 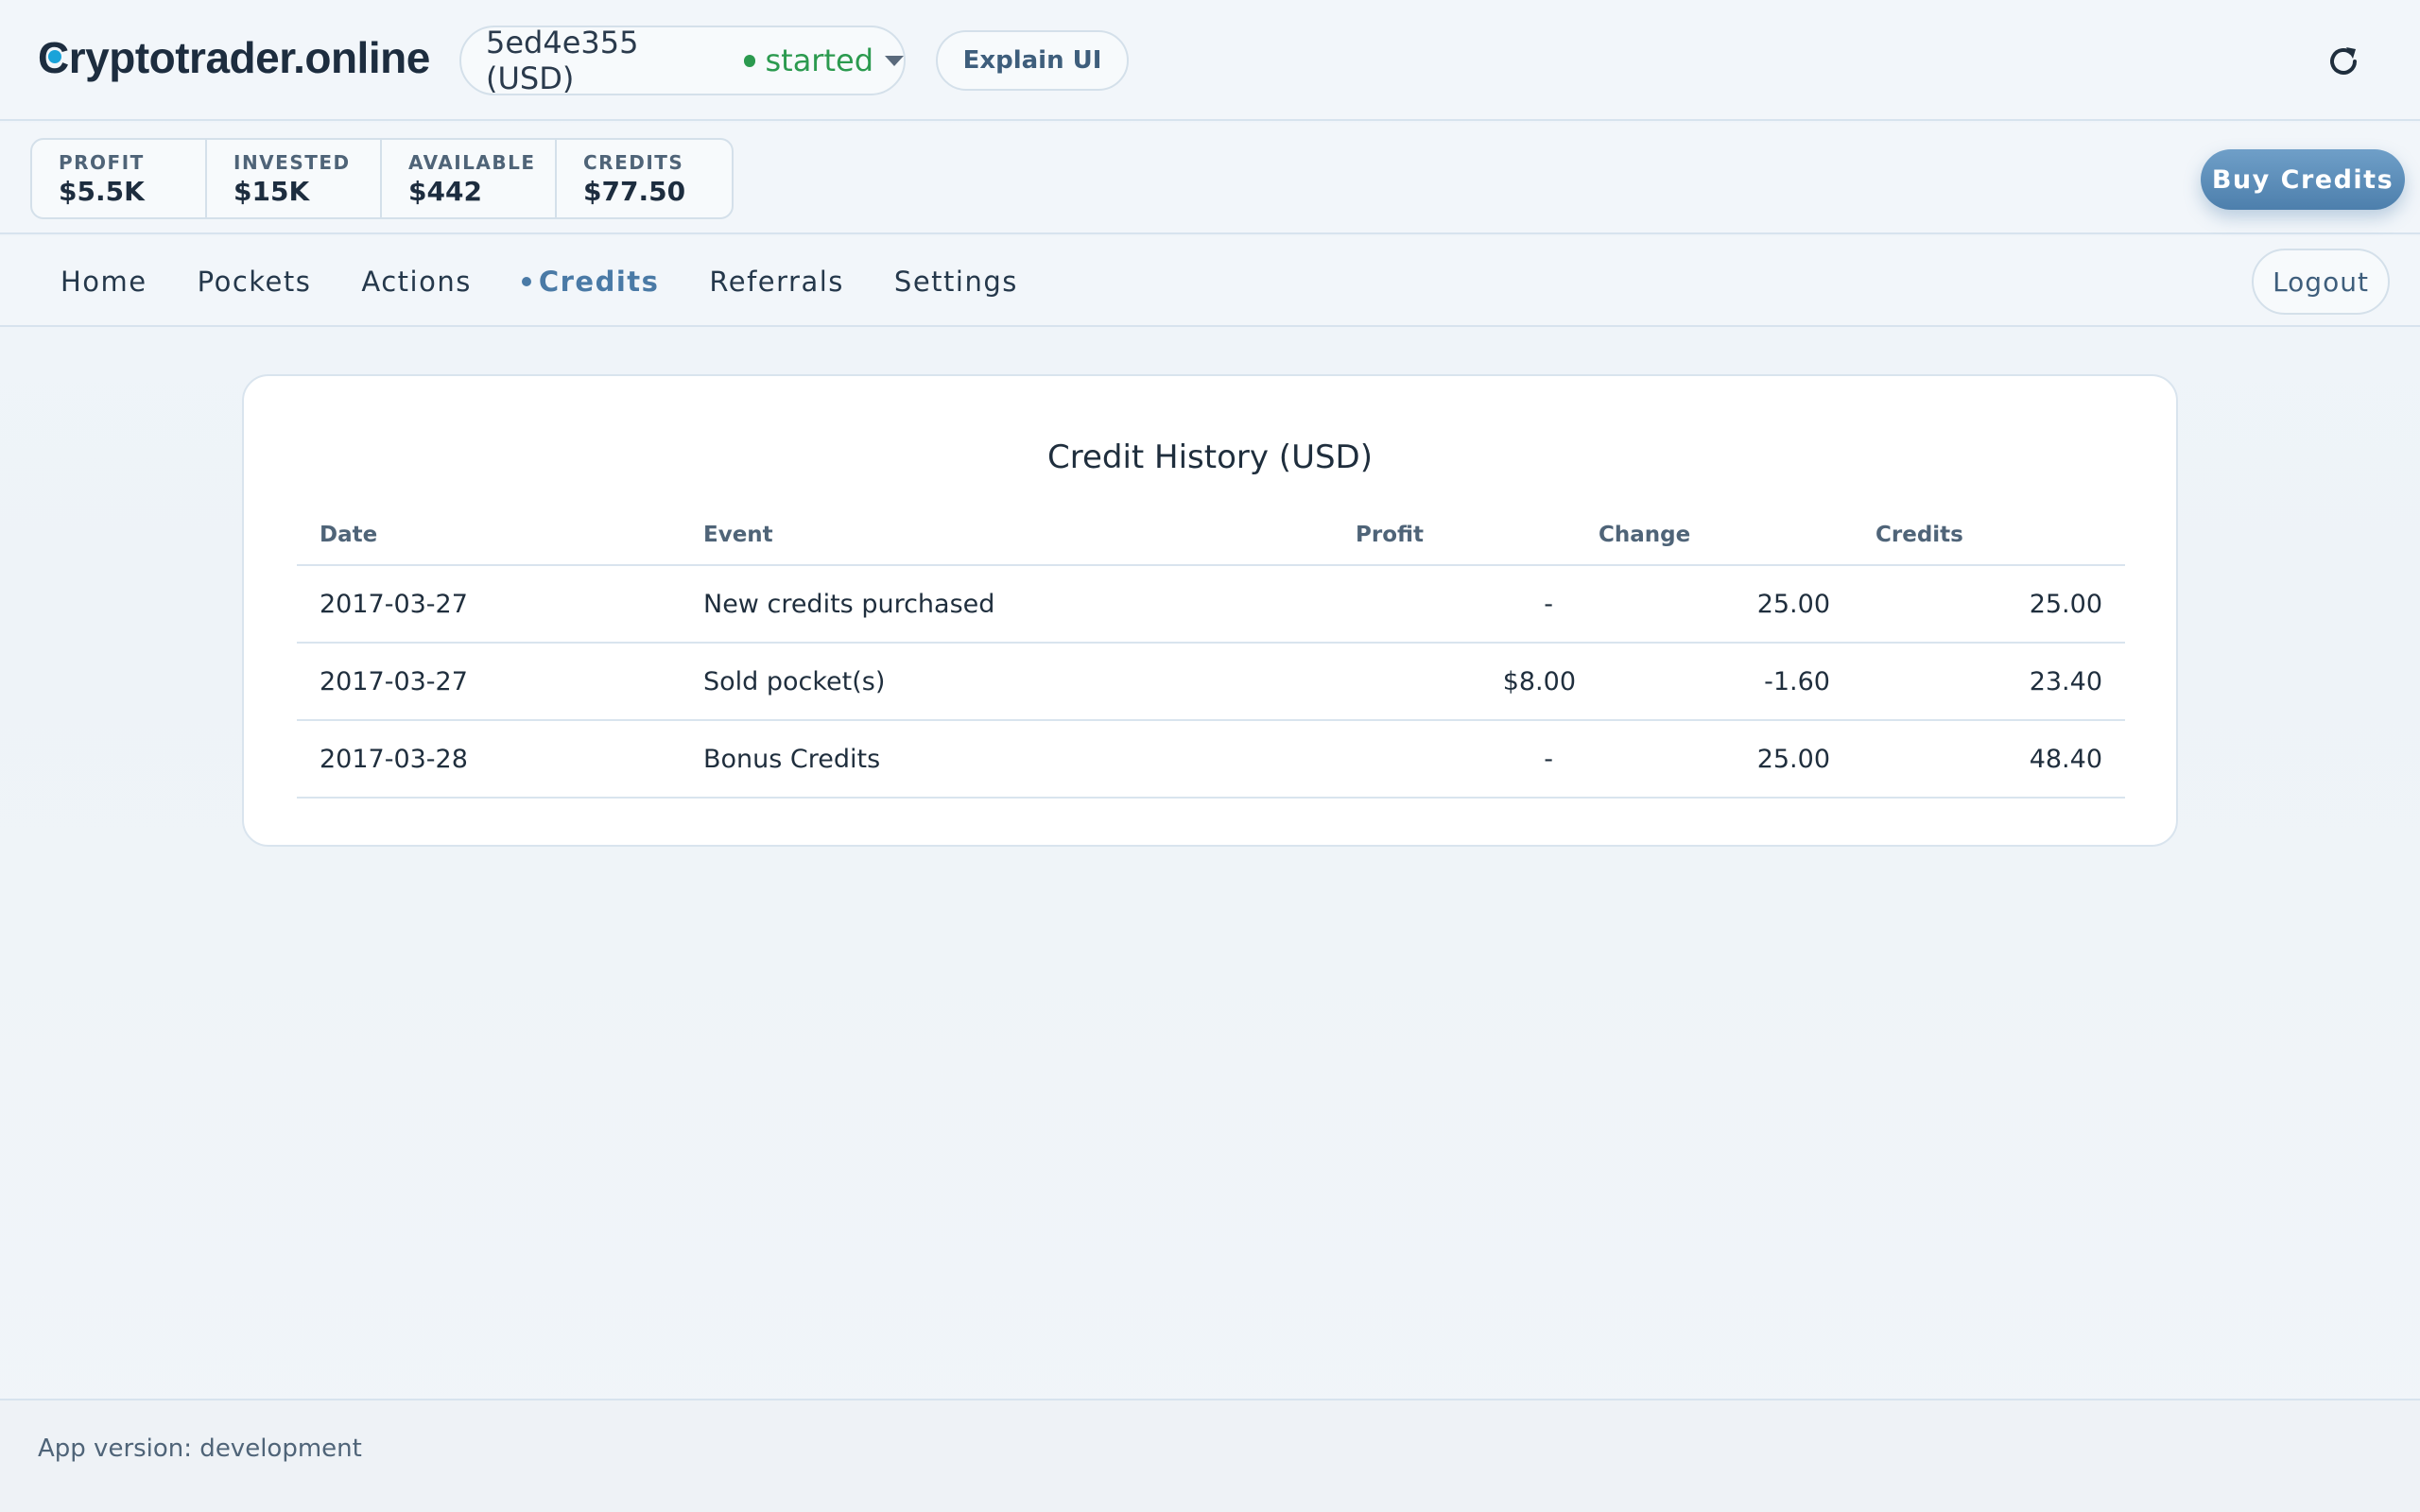 I want to click on nav-item-home: Home, so click(x=103, y=282).